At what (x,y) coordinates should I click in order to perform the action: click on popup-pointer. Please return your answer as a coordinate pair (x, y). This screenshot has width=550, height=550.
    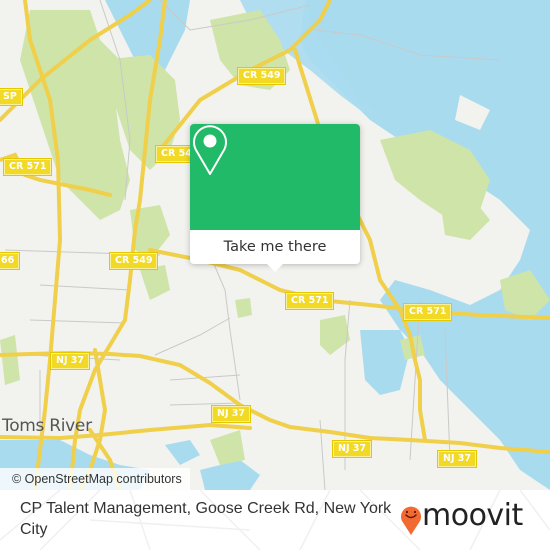
    Looking at the image, I should click on (275, 267).